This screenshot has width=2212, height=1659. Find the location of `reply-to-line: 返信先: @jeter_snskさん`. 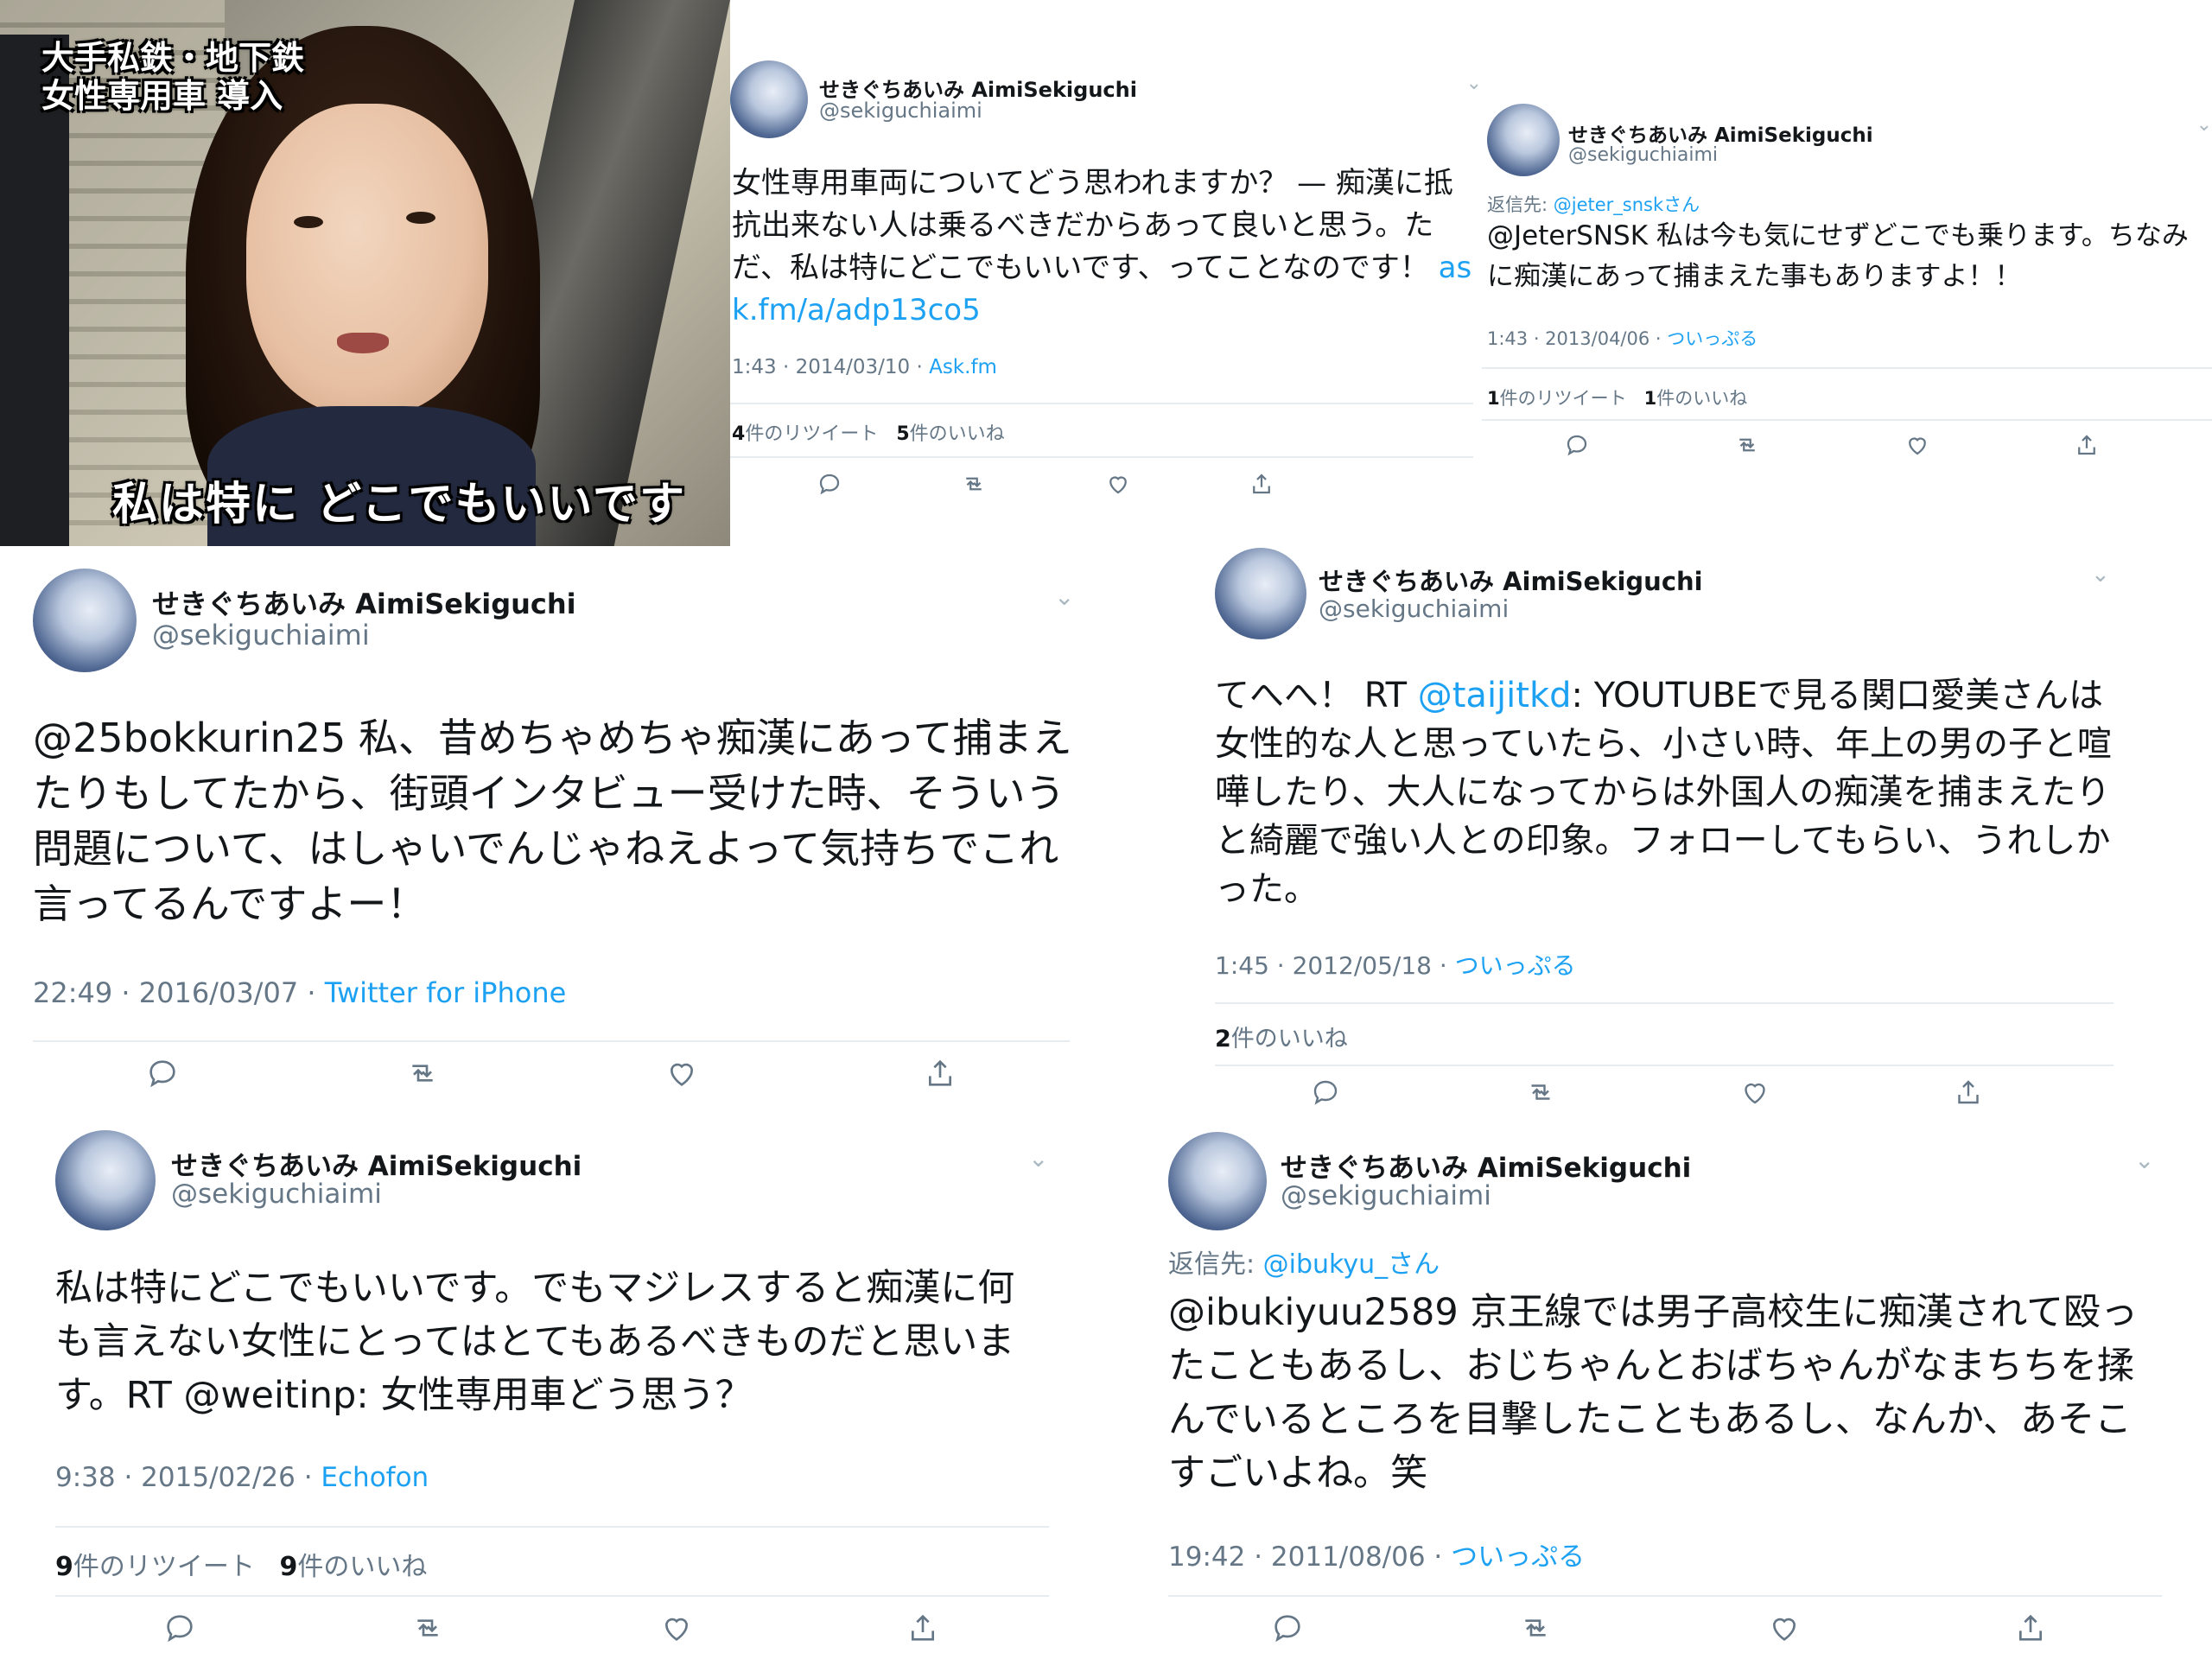

reply-to-line: 返信先: @jeter_snskさん is located at coordinates (1593, 204).